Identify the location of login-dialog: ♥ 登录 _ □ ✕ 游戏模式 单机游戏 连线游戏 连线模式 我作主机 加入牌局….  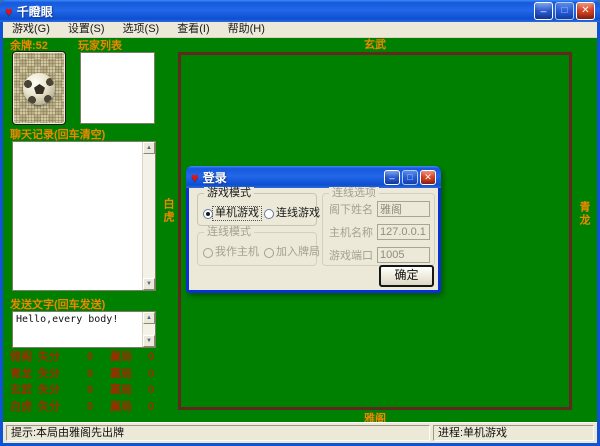
(313, 229).